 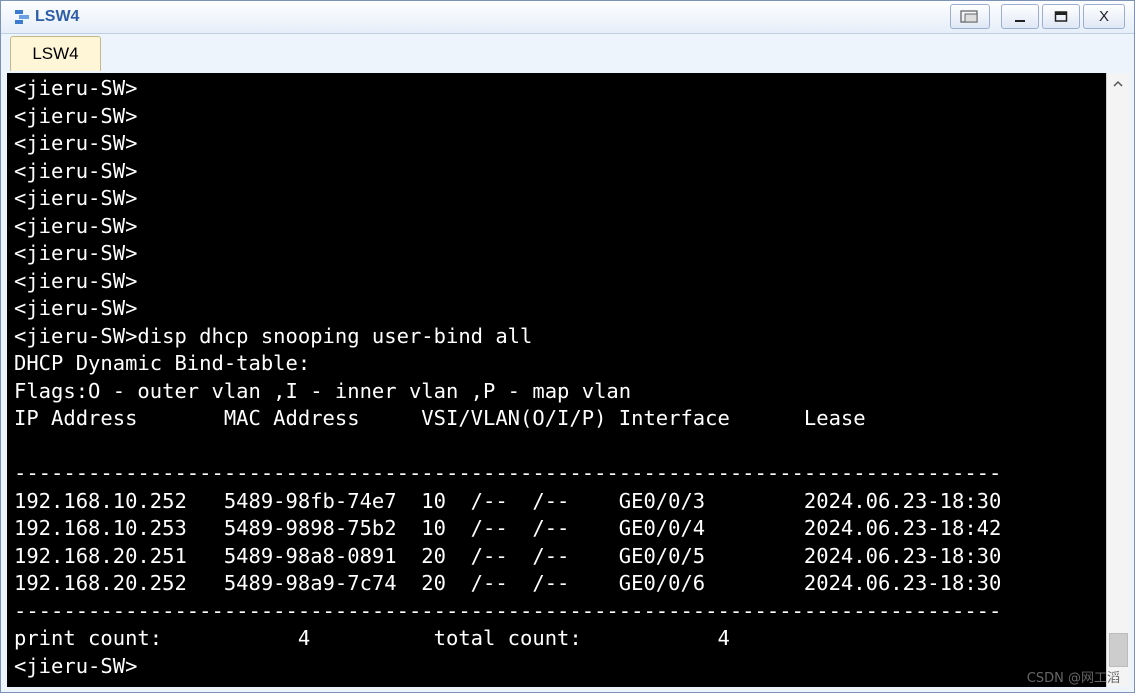 What do you see at coordinates (1118, 650) in the screenshot?
I see `scrollbar-thumb` at bounding box center [1118, 650].